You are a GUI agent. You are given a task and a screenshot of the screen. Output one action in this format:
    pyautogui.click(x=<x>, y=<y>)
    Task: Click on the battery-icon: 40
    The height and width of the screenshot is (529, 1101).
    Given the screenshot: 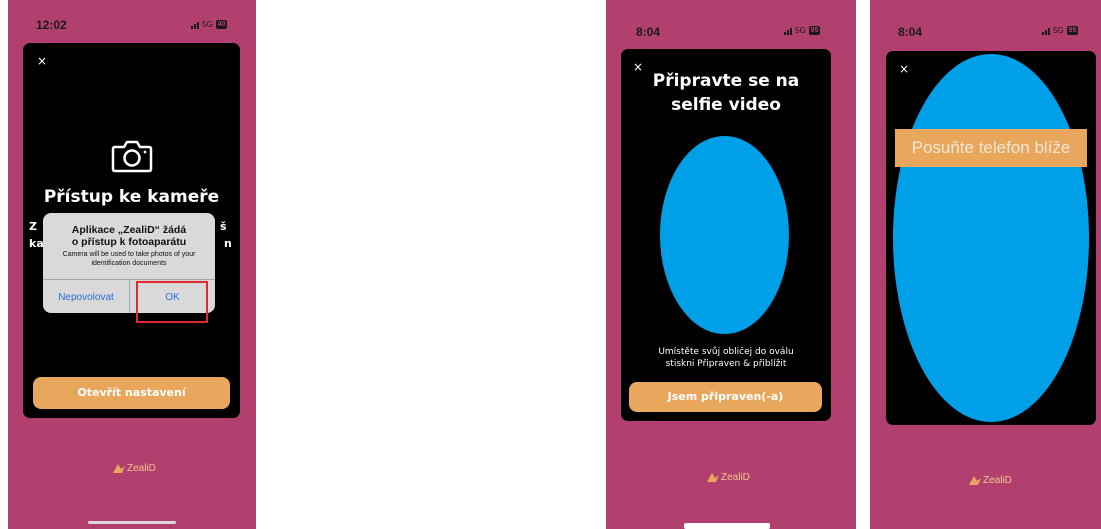 What is the action you would take?
    pyautogui.click(x=221, y=24)
    